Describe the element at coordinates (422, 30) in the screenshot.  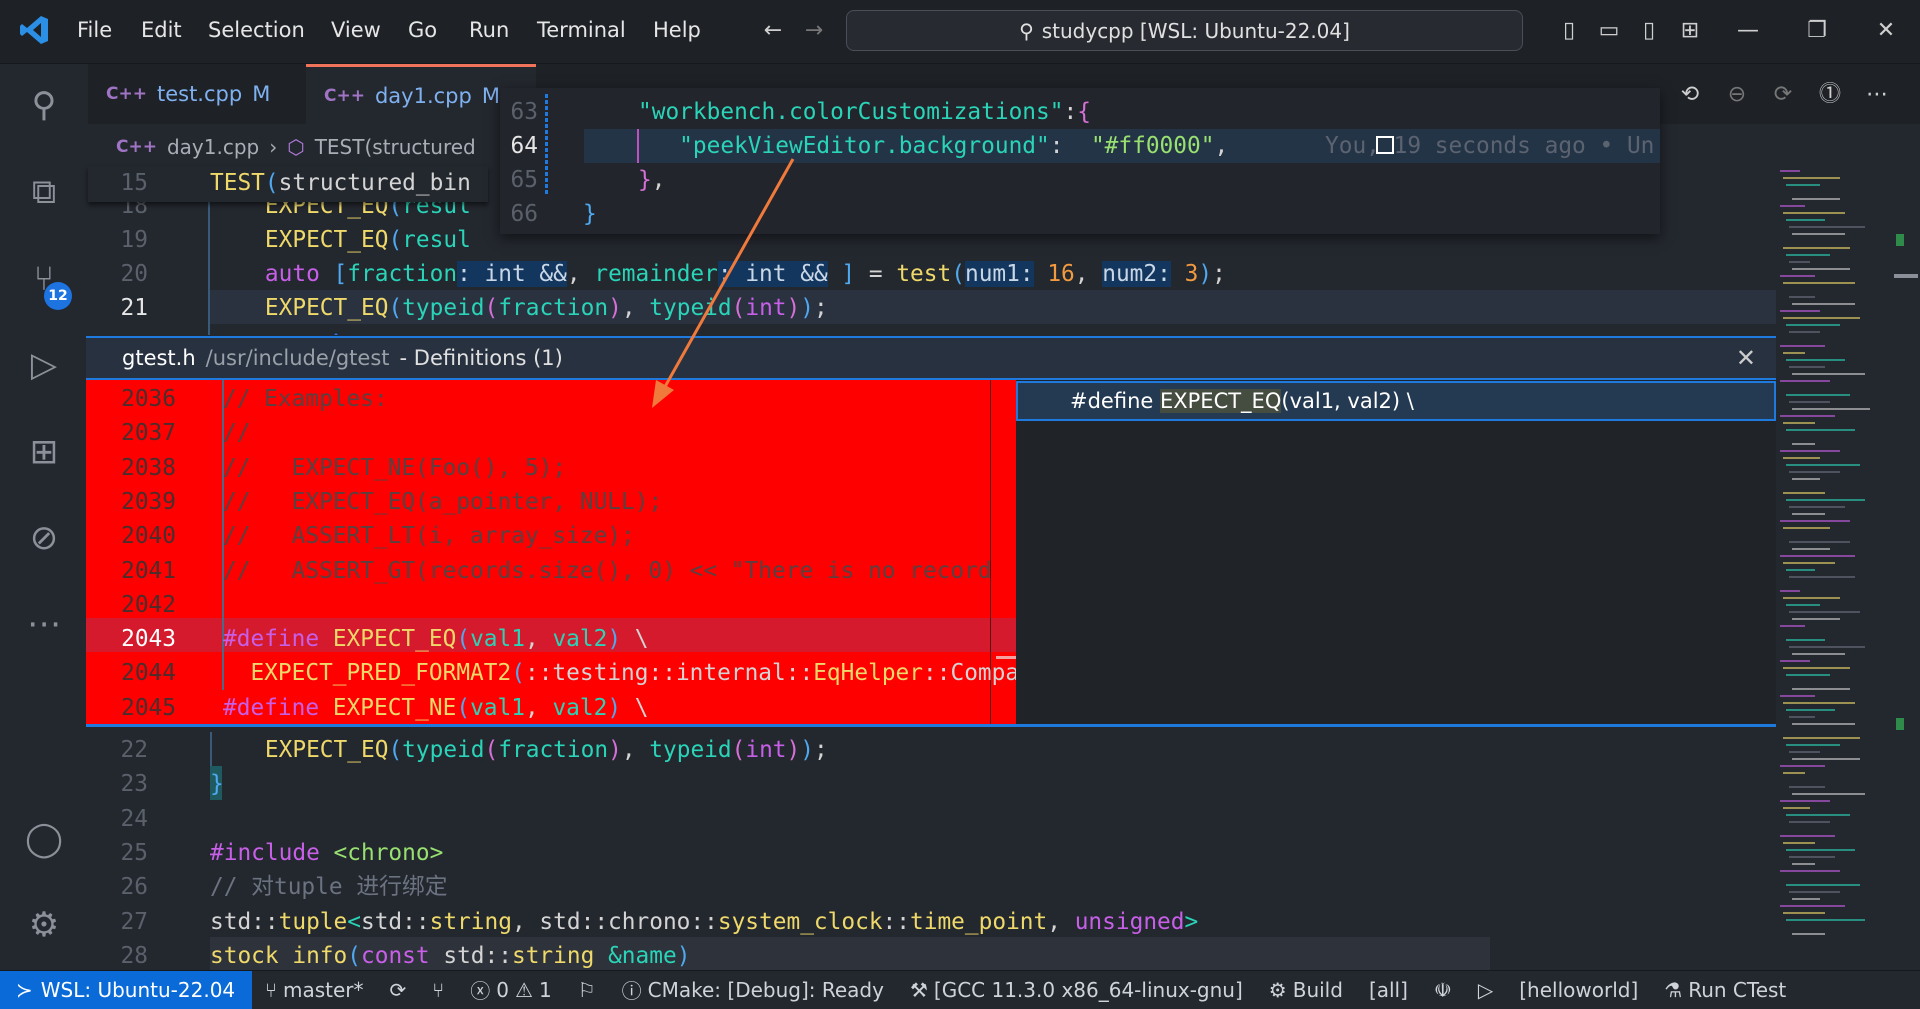
I see `menu-go: Go` at that location.